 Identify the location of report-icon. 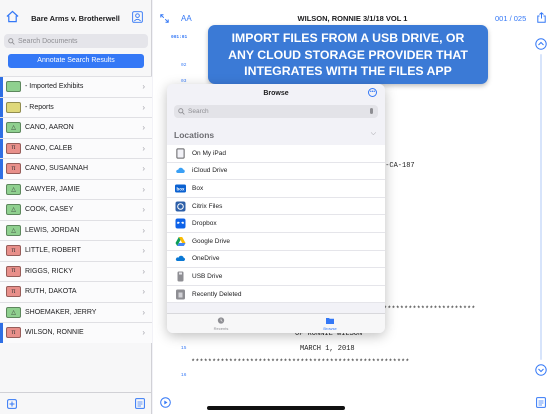
(140, 403).